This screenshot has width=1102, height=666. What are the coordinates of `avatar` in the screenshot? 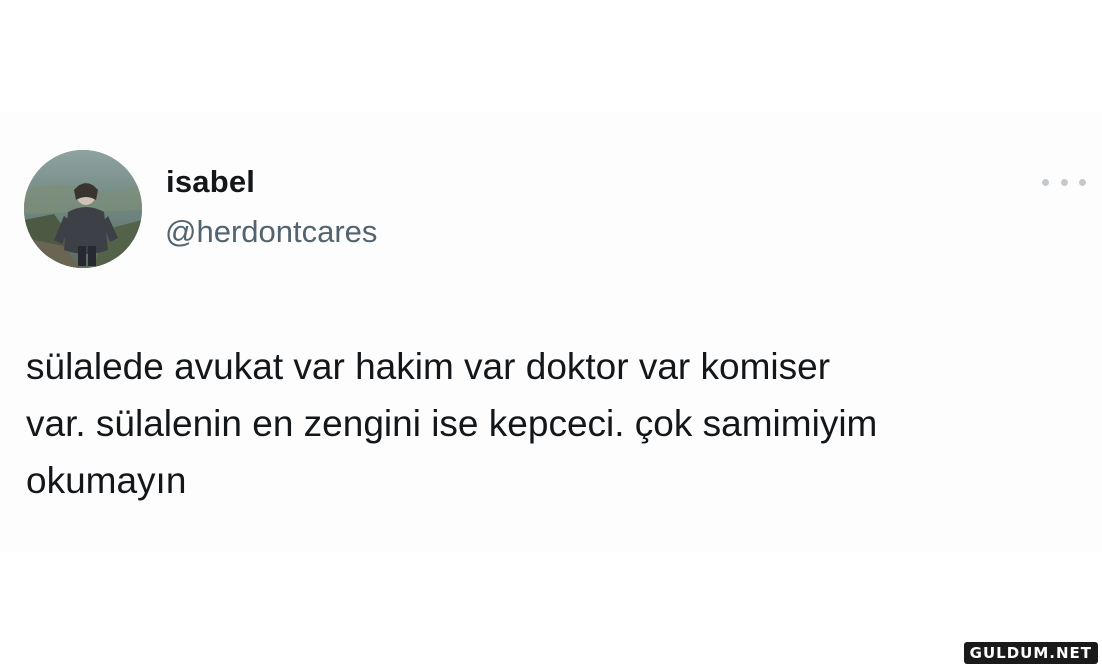 It's located at (83, 209).